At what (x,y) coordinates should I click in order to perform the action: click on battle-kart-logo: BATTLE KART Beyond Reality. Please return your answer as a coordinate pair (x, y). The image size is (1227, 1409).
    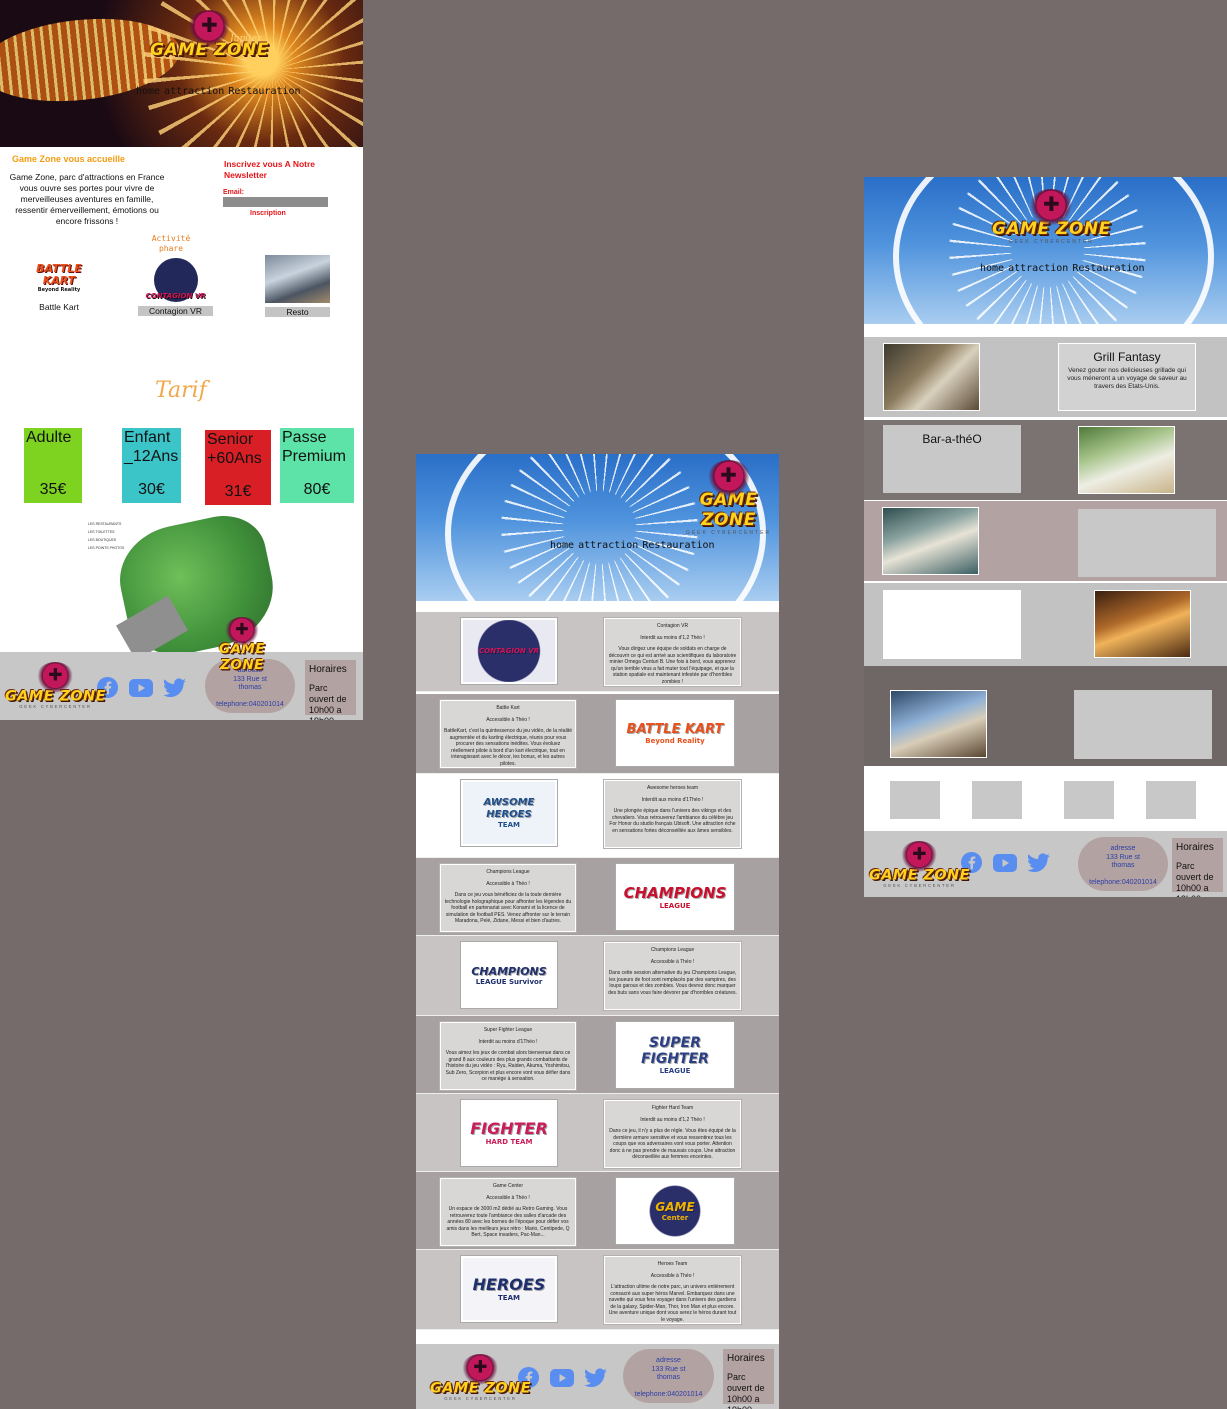
    Looking at the image, I should click on (59, 278).